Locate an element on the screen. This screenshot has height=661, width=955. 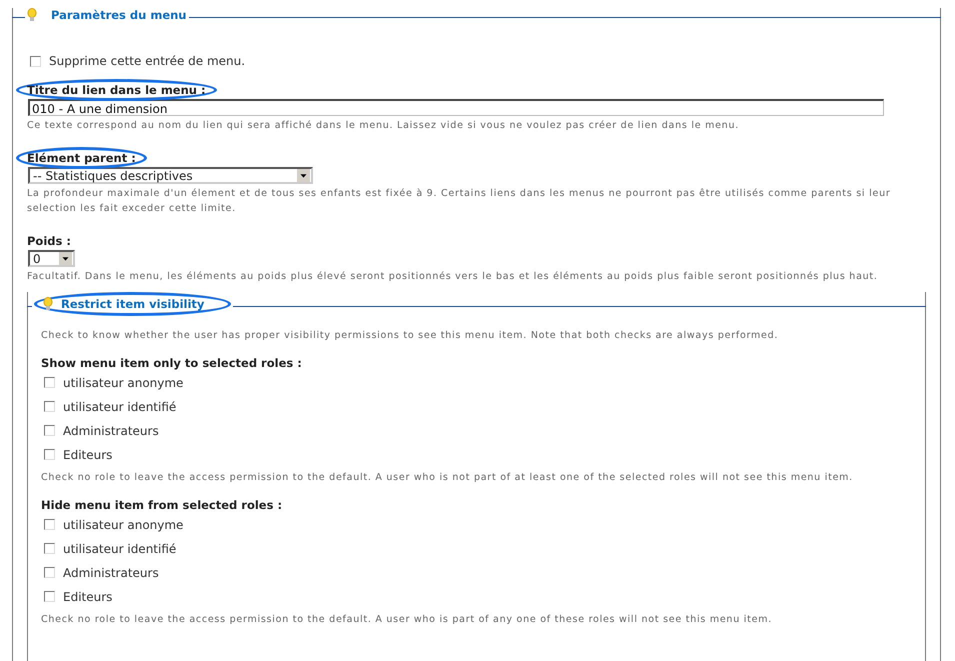
help-text: La profondeur maximale d'un élement et de tous ses enfants est fixée à 9. Certains liens dans les menus ne pourront pas être utilisés comme parents si leur selection les fait exceder cette limite. is located at coordinates (459, 201).